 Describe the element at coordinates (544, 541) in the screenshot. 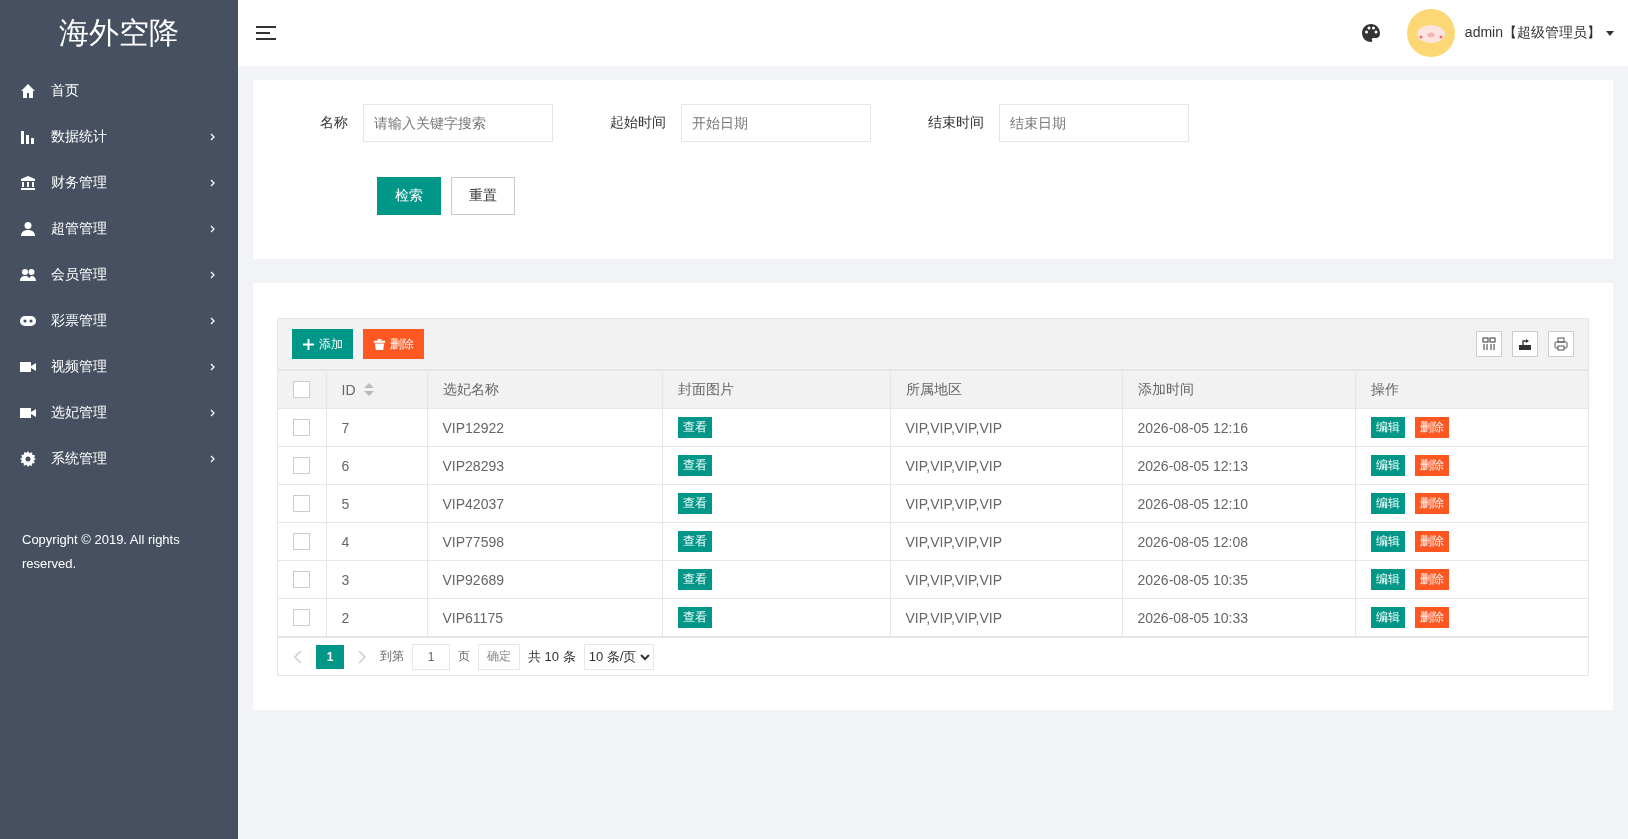

I see `table-cell: VIP77598` at that location.